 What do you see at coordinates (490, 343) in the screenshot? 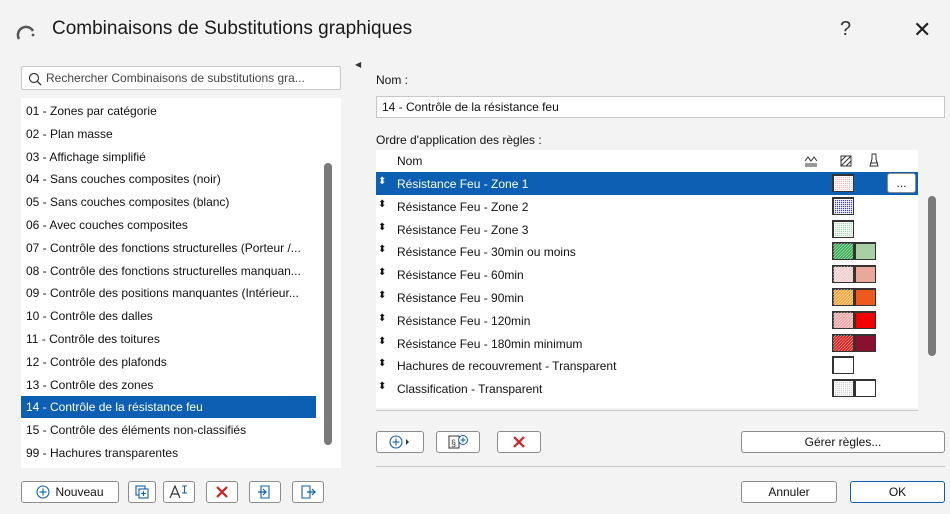
I see `rule-label: Résistance Feu - 180min minimum` at bounding box center [490, 343].